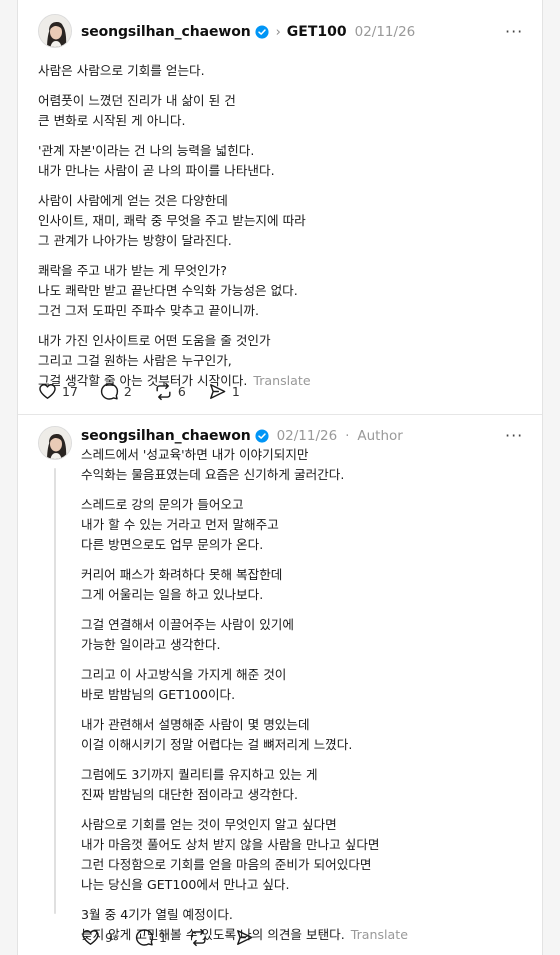 The height and width of the screenshot is (955, 560). I want to click on reply-share-button, so click(247, 937).